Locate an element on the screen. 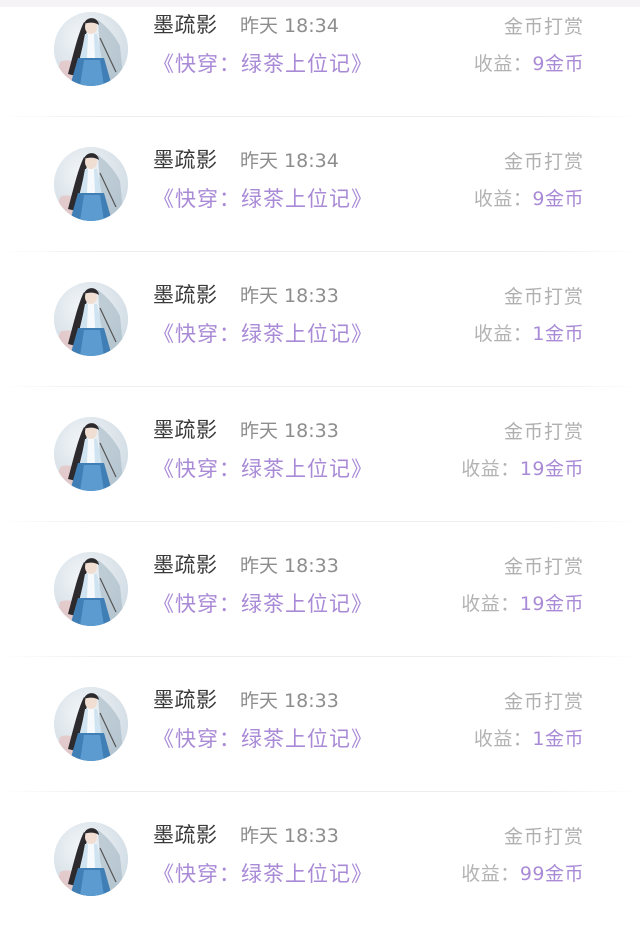 The width and height of the screenshot is (640, 927). income-text: 收益：99金币 is located at coordinates (522, 872).